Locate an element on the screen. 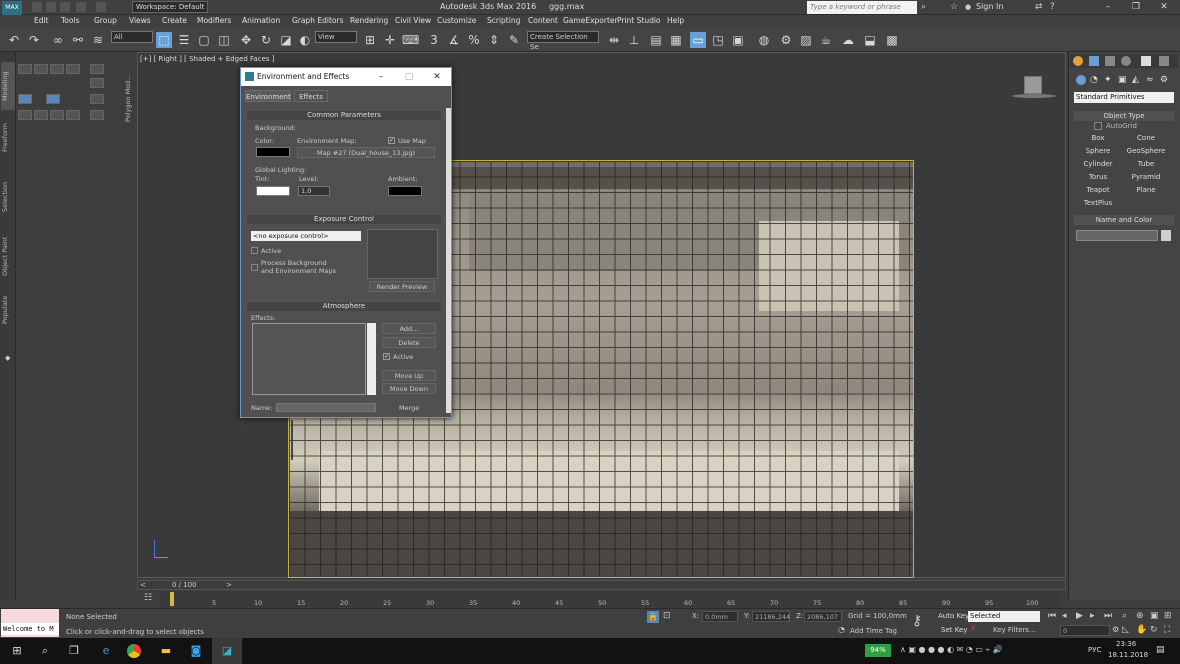 This screenshot has width=1180, height=664. clock-date: 18.11.2018 is located at coordinates (1128, 655).